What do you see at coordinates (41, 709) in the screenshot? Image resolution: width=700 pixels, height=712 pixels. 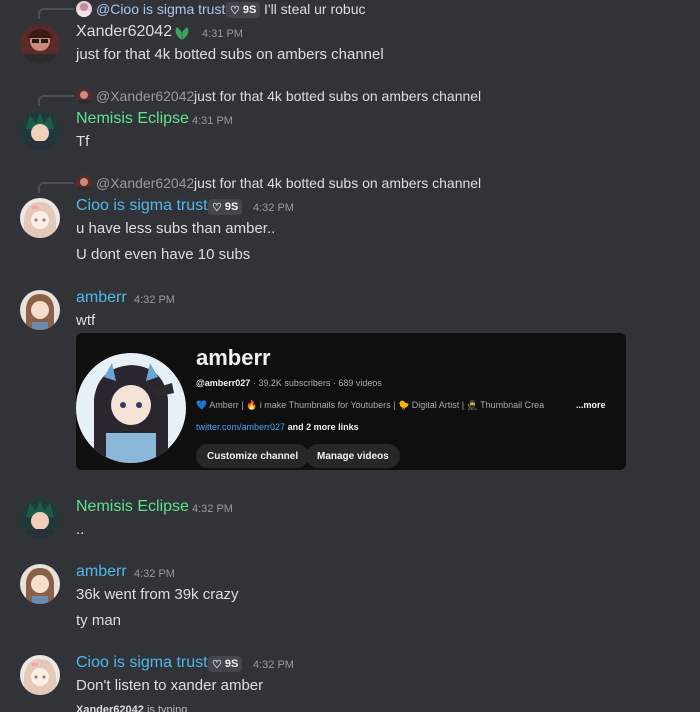 I see `typing-dots-icon` at bounding box center [41, 709].